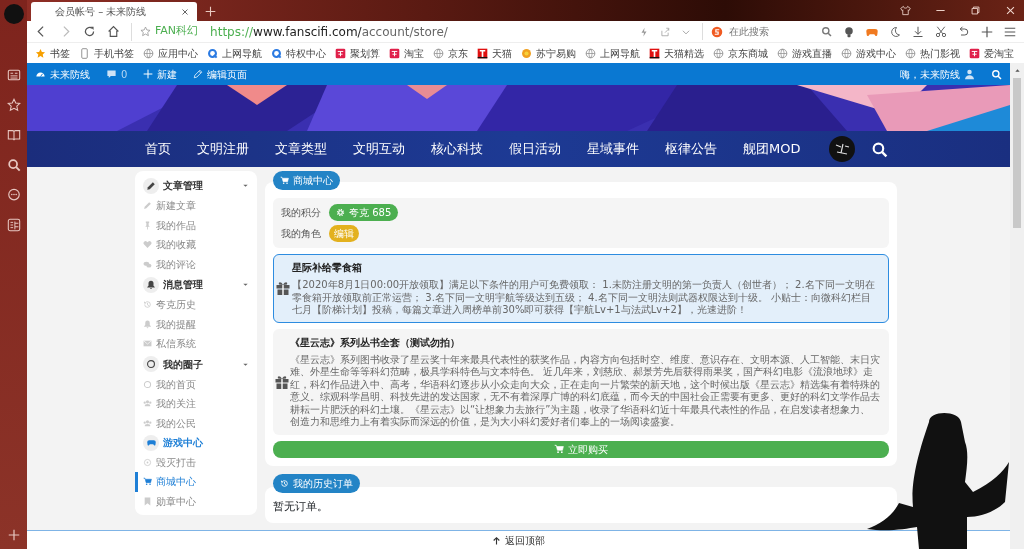 This screenshot has height=549, width=1024. I want to click on sidebar-item: 勋章中心, so click(192, 501).